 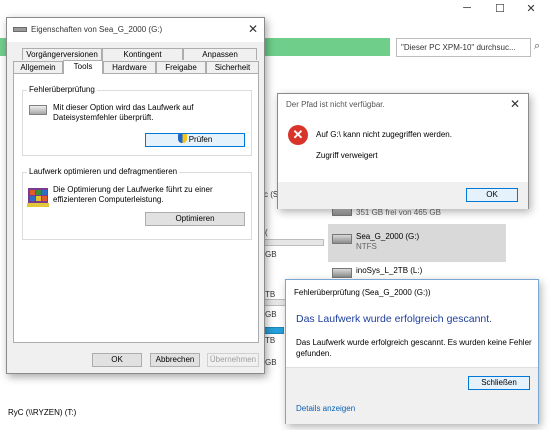 What do you see at coordinates (195, 219) in the screenshot?
I see `optimize-button: Optimieren` at bounding box center [195, 219].